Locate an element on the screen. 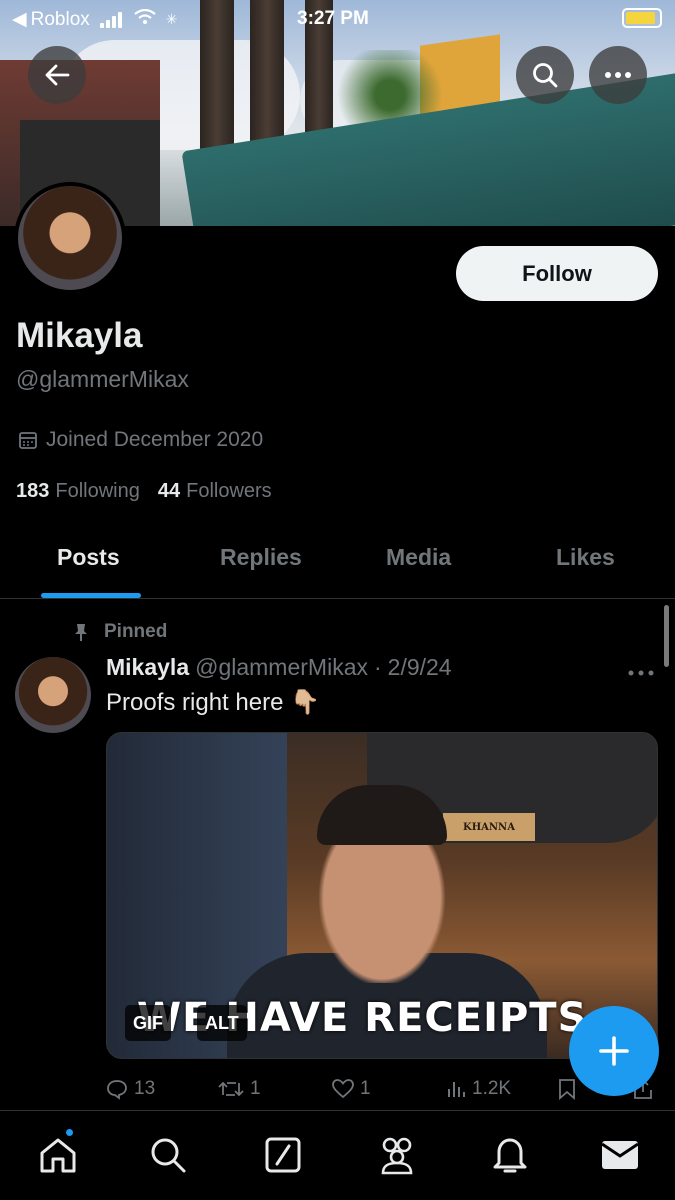  followers-link: 44 Followers is located at coordinates (215, 491).